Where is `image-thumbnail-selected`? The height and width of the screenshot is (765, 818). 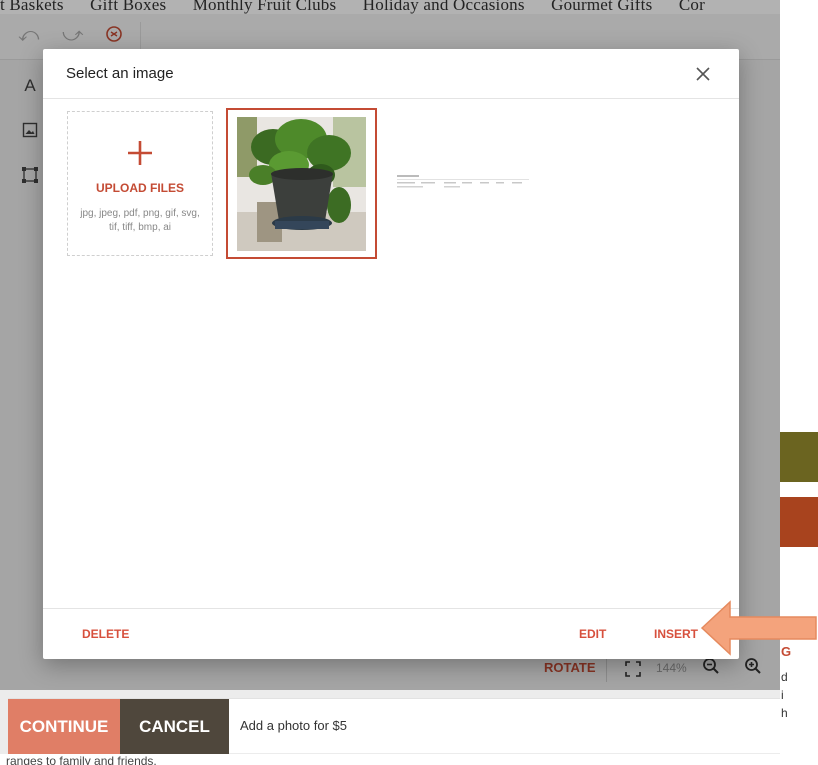 image-thumbnail-selected is located at coordinates (301, 183).